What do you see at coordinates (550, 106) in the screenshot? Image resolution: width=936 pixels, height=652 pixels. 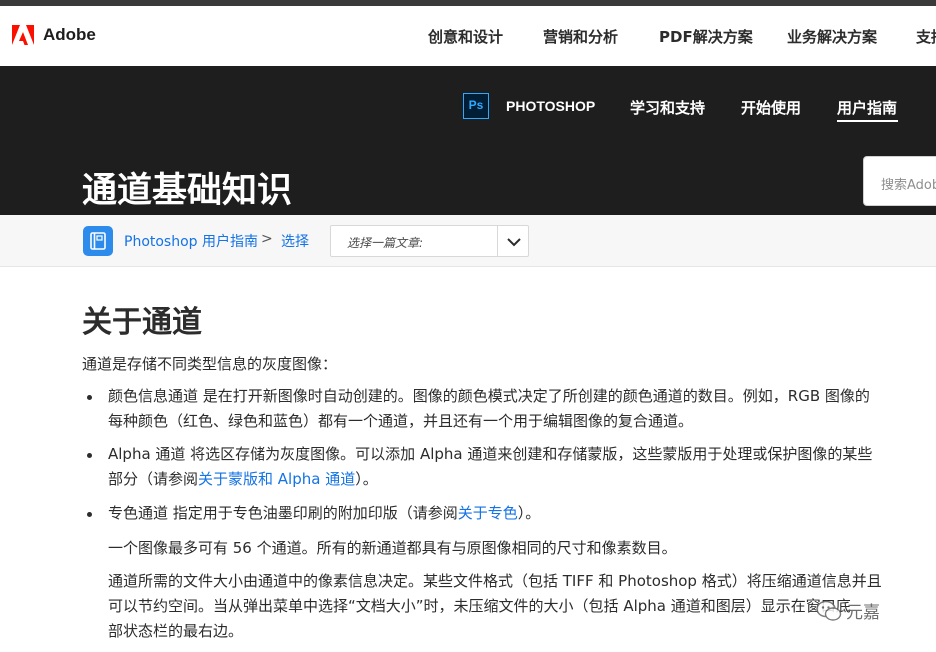 I see `product-name: PHOTOSHOP` at bounding box center [550, 106].